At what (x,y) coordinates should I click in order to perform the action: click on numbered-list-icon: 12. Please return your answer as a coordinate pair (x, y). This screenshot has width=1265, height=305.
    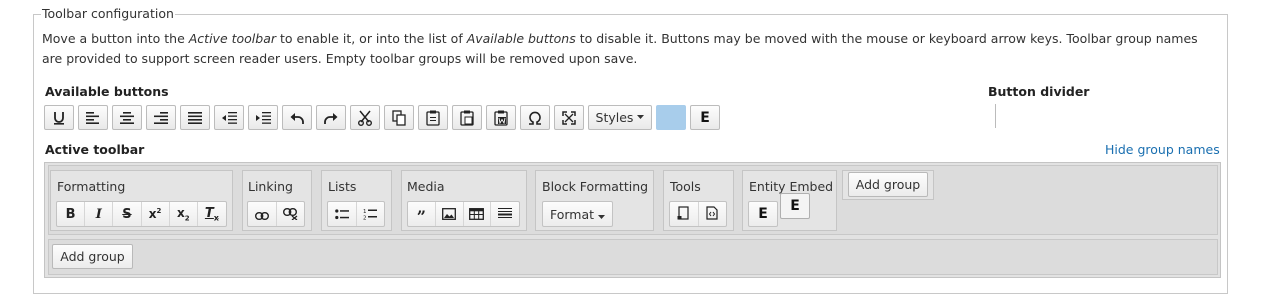
    Looking at the image, I should click on (370, 214).